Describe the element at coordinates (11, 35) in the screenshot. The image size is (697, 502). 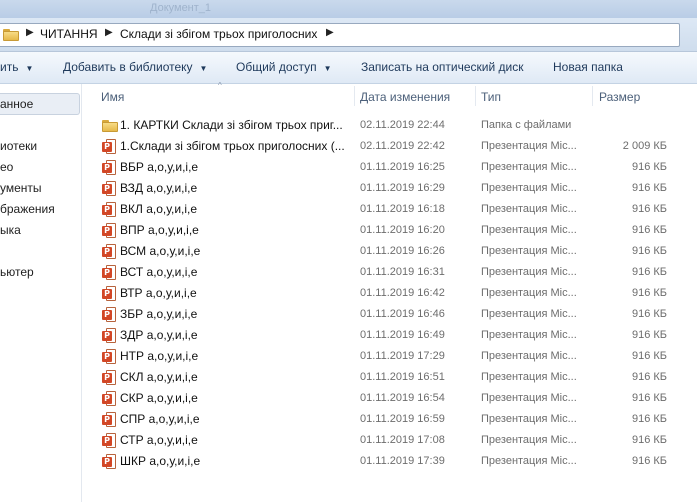
I see `folder-icon` at that location.